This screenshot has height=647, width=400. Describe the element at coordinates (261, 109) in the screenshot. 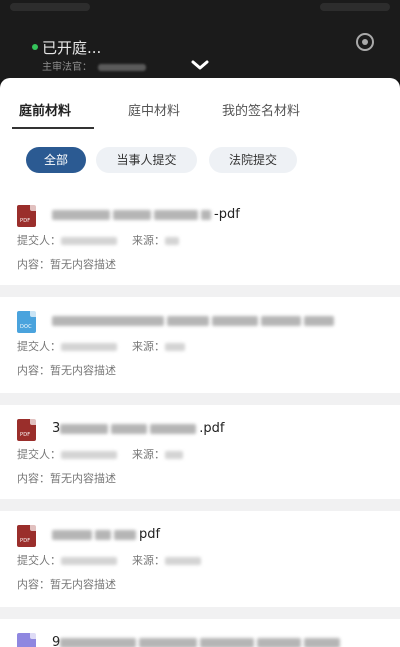

I see `tab-my-signed-materials: 我的签名材料` at that location.